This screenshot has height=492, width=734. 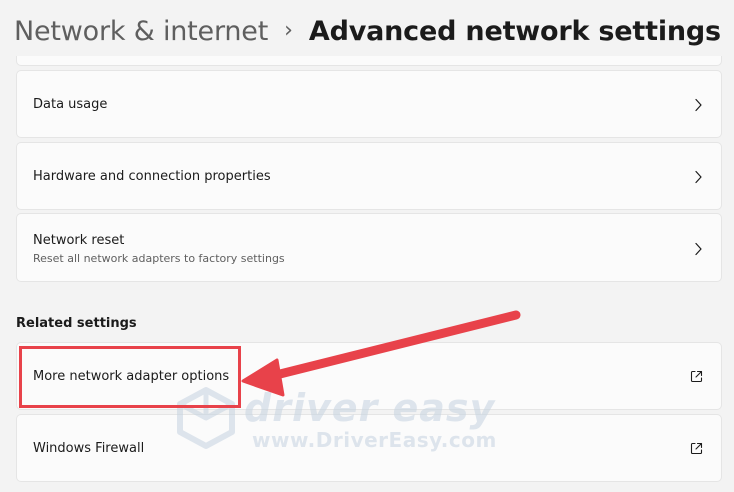 What do you see at coordinates (76, 323) in the screenshot?
I see `related-settings-heading: Related settings` at bounding box center [76, 323].